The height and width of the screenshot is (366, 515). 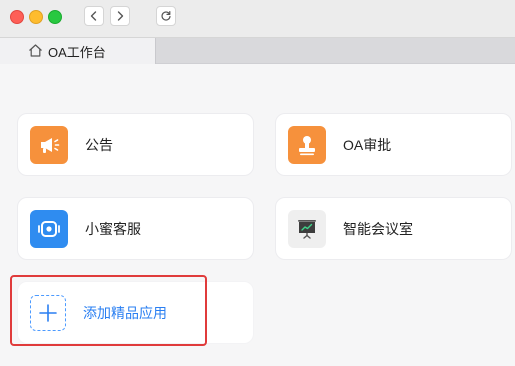 What do you see at coordinates (135, 144) in the screenshot?
I see `app-card-announcement: 公告` at bounding box center [135, 144].